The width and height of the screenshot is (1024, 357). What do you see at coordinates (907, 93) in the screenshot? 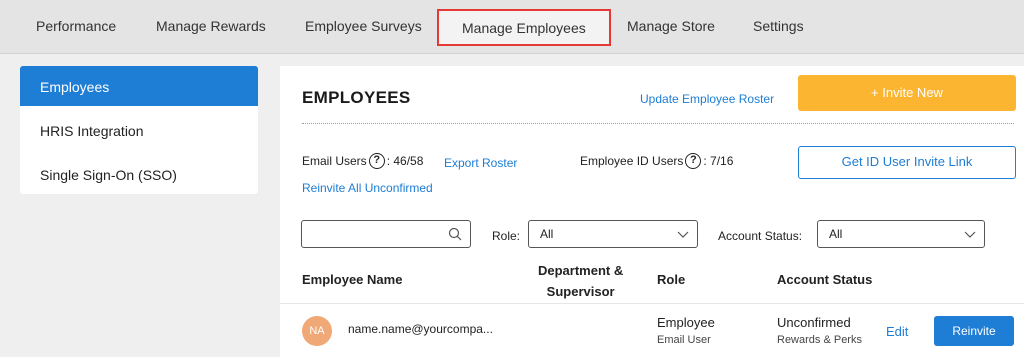
I see `invite-new-button: + Invite New` at bounding box center [907, 93].